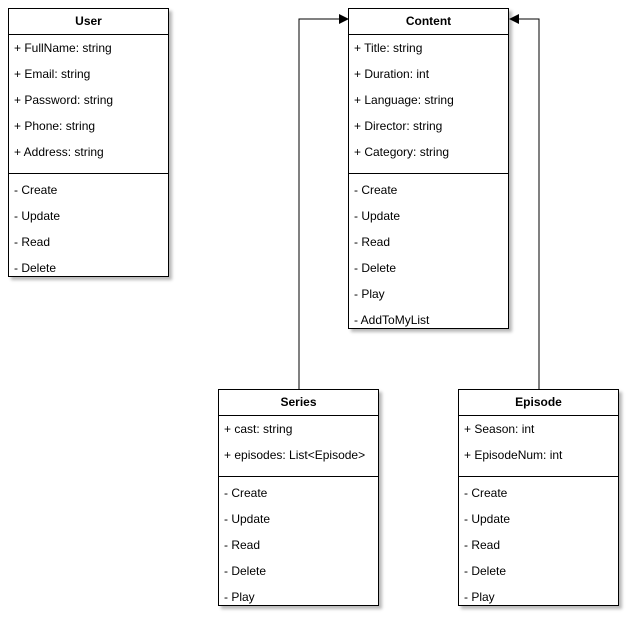 The width and height of the screenshot is (633, 622). Describe the element at coordinates (402, 152) in the screenshot. I see `attribute: + Category: string` at that location.